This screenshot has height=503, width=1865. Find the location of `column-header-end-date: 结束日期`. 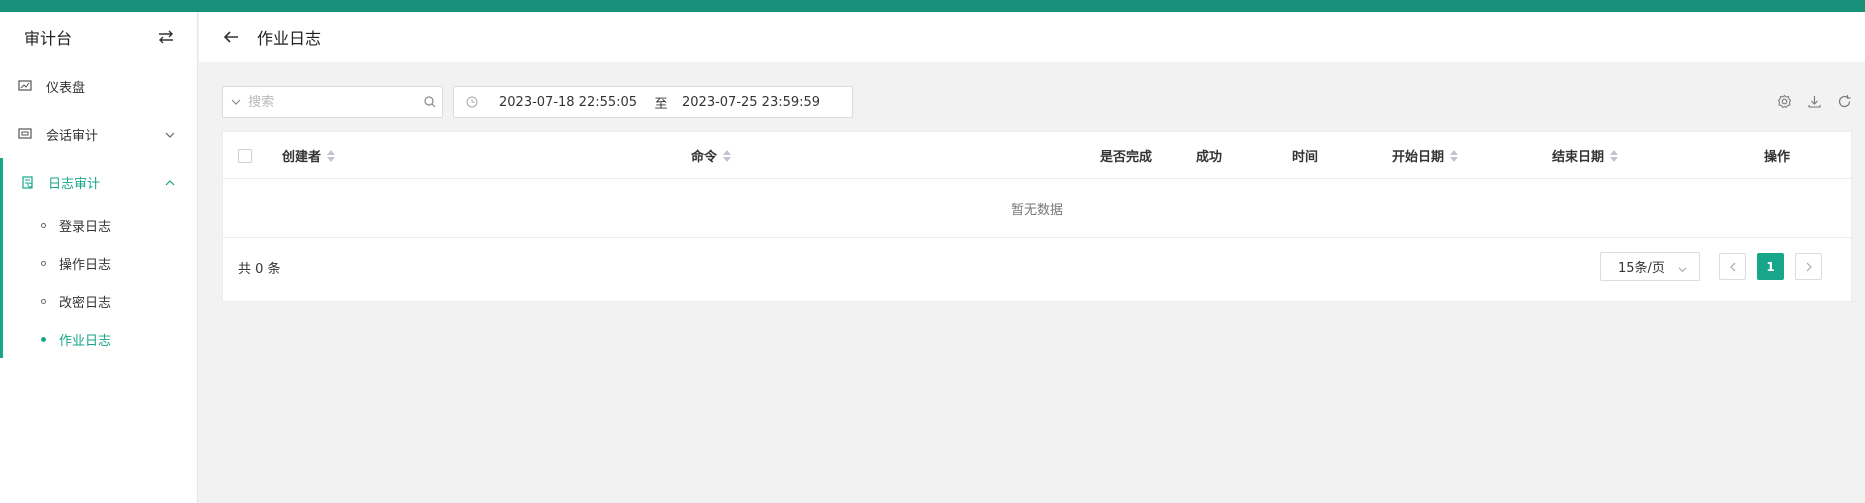

column-header-end-date: 结束日期 is located at coordinates (1585, 155).